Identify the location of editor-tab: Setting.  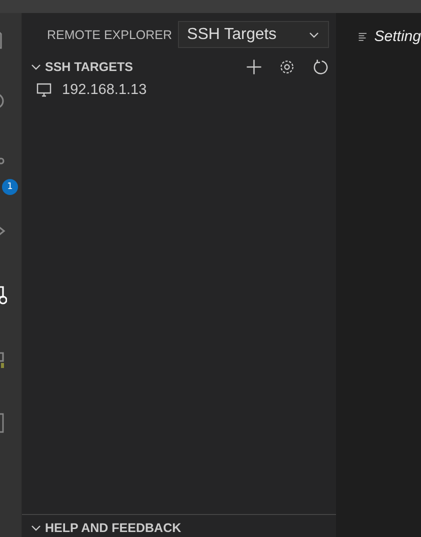
(378, 29).